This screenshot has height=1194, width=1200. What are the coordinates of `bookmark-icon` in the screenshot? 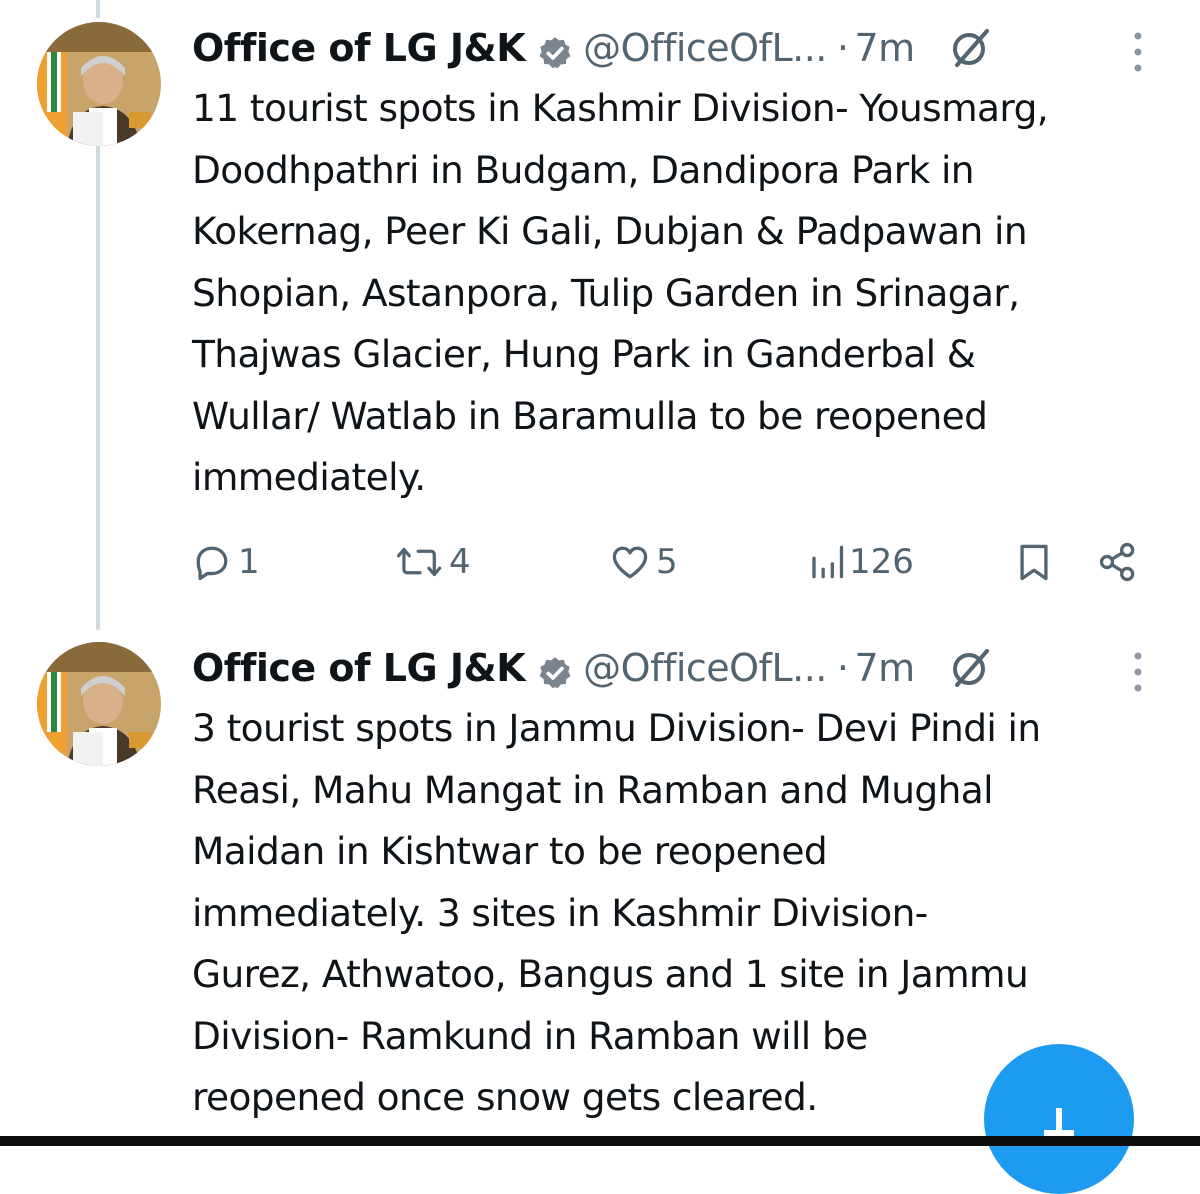 It's located at (1034, 562).